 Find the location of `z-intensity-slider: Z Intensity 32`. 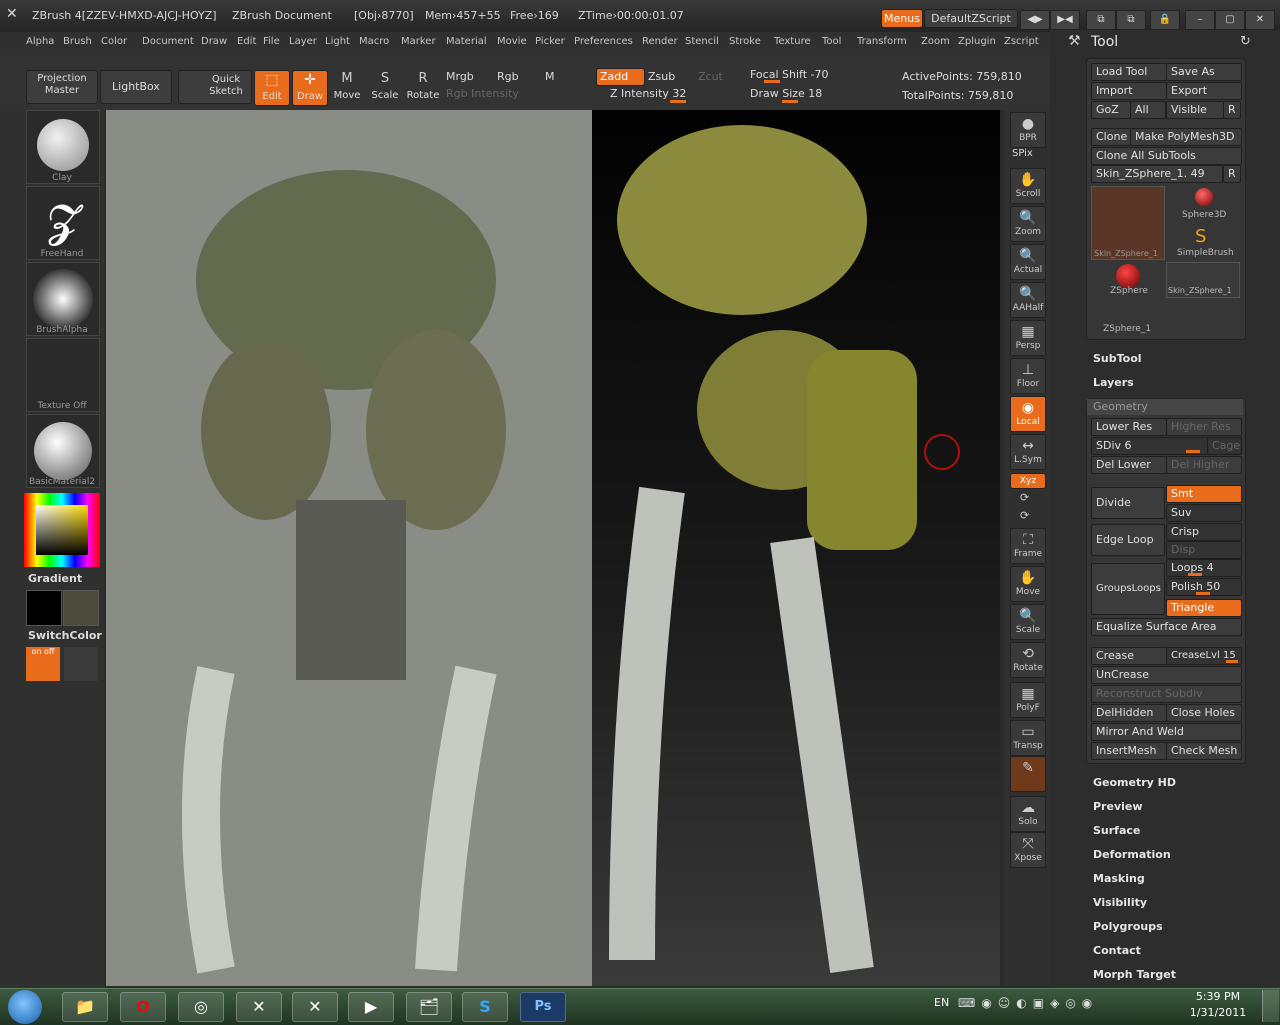

z-intensity-slider: Z Intensity 32 is located at coordinates (648, 93).